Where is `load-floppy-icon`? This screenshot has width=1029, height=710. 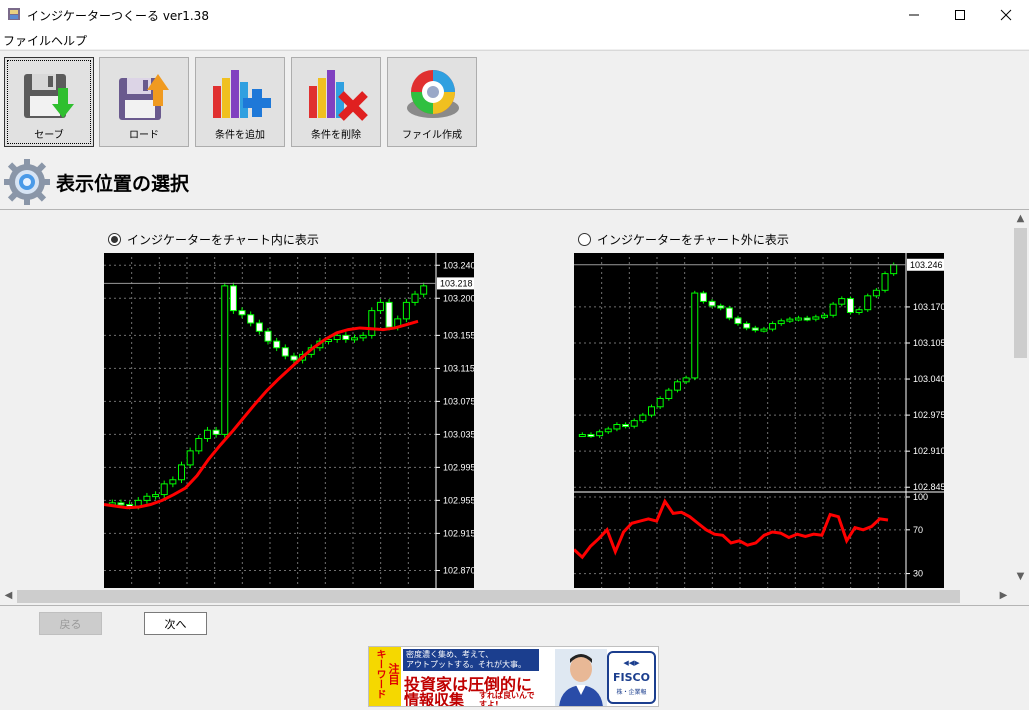 load-floppy-icon is located at coordinates (144, 97).